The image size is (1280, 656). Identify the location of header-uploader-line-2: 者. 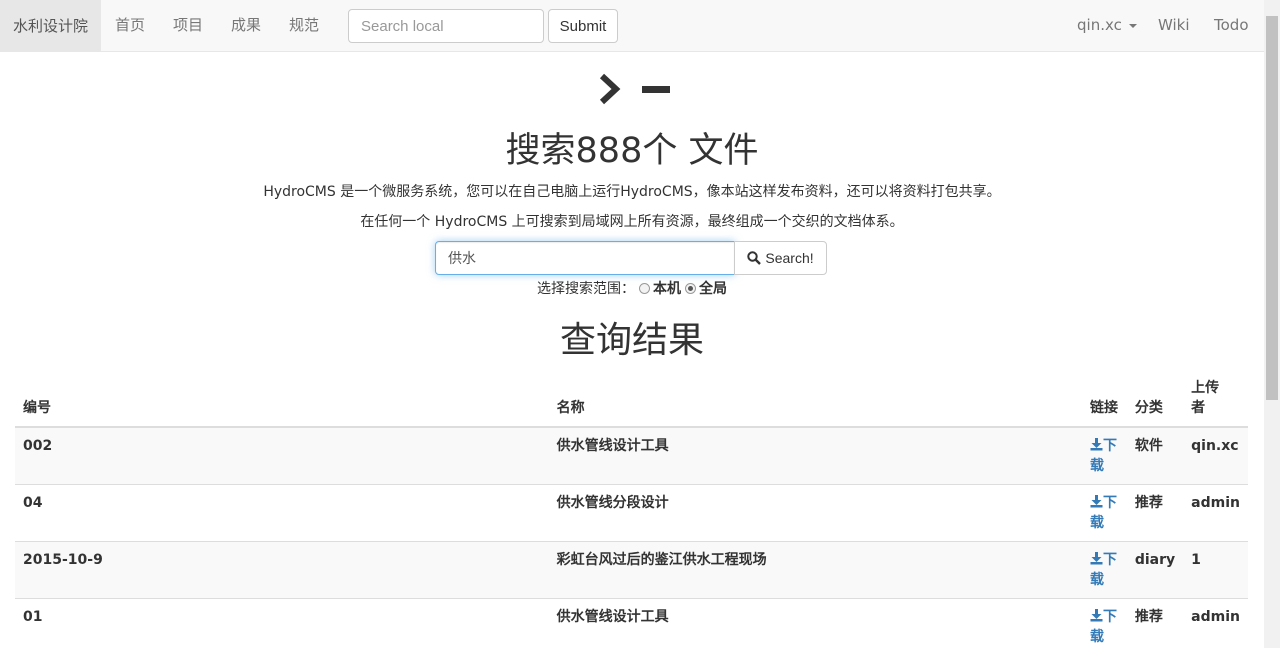
(1198, 408).